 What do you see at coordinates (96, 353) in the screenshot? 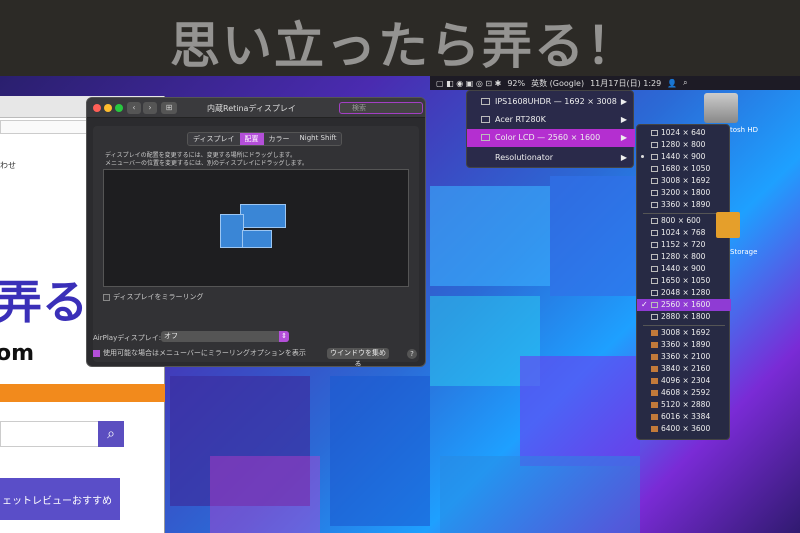
I see `show-mirroring-checkbox` at bounding box center [96, 353].